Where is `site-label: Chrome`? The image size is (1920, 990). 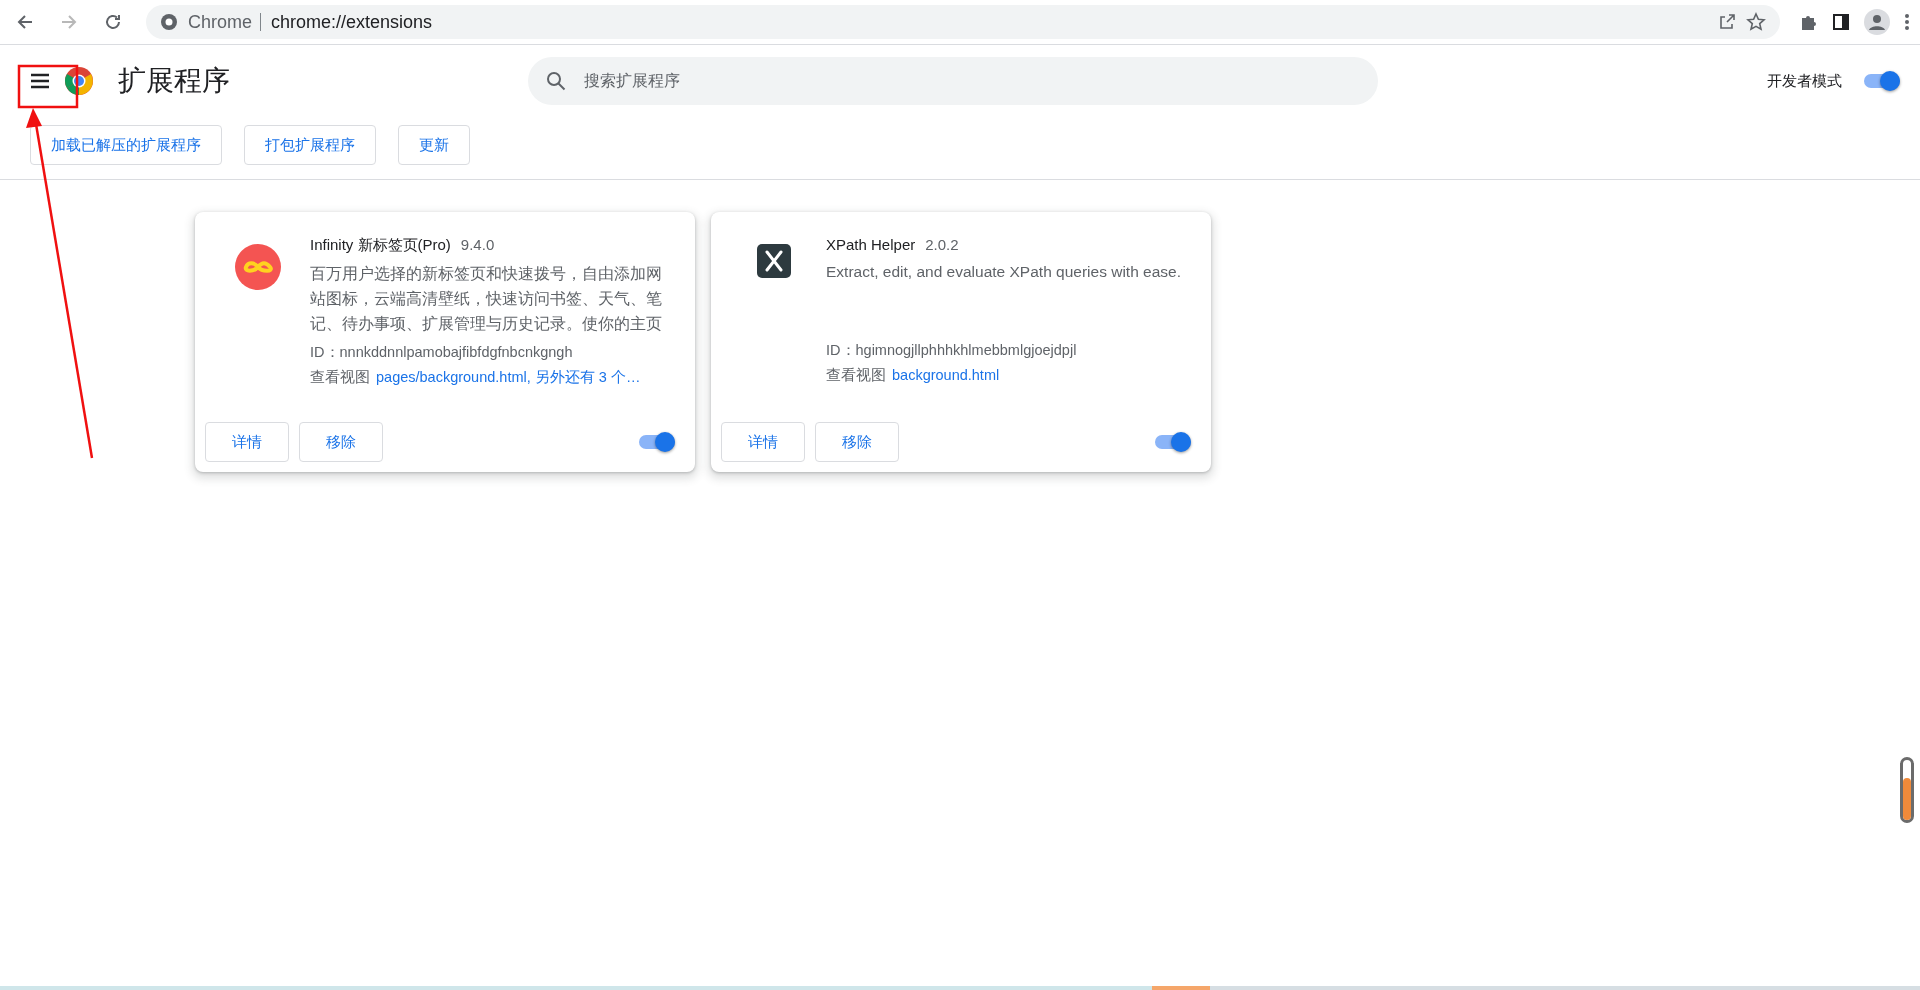 site-label: Chrome is located at coordinates (225, 22).